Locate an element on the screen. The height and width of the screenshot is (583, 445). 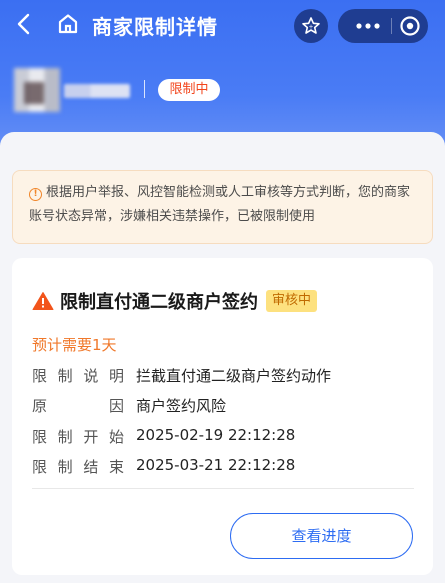
info-row-end: 限制结束 2025-03-21 22:12:28 is located at coordinates (163, 467).